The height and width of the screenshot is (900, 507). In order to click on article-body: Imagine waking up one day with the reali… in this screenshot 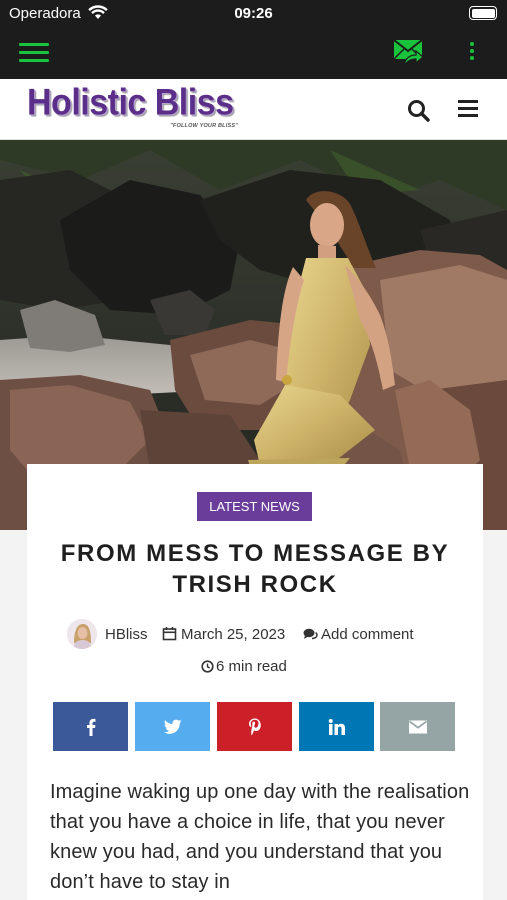, I will do `click(260, 837)`.